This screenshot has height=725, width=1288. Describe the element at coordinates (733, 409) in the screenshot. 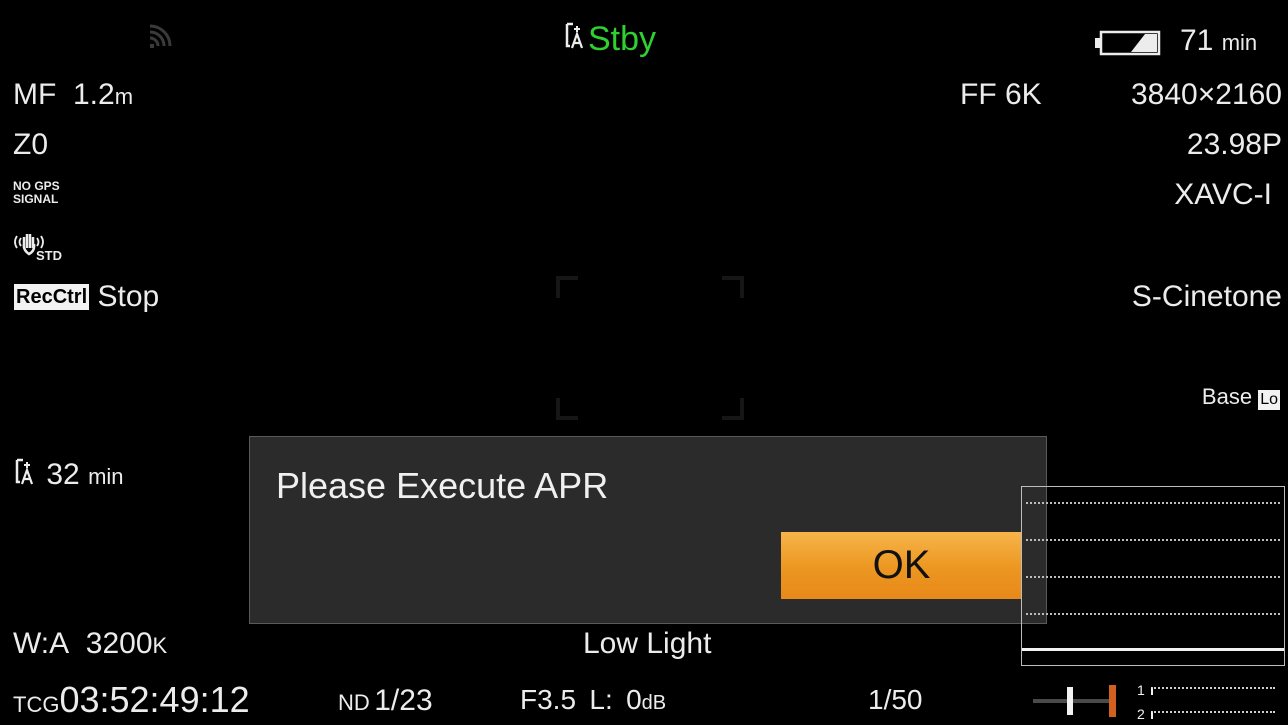

I see `focus-frame-corner-br` at that location.